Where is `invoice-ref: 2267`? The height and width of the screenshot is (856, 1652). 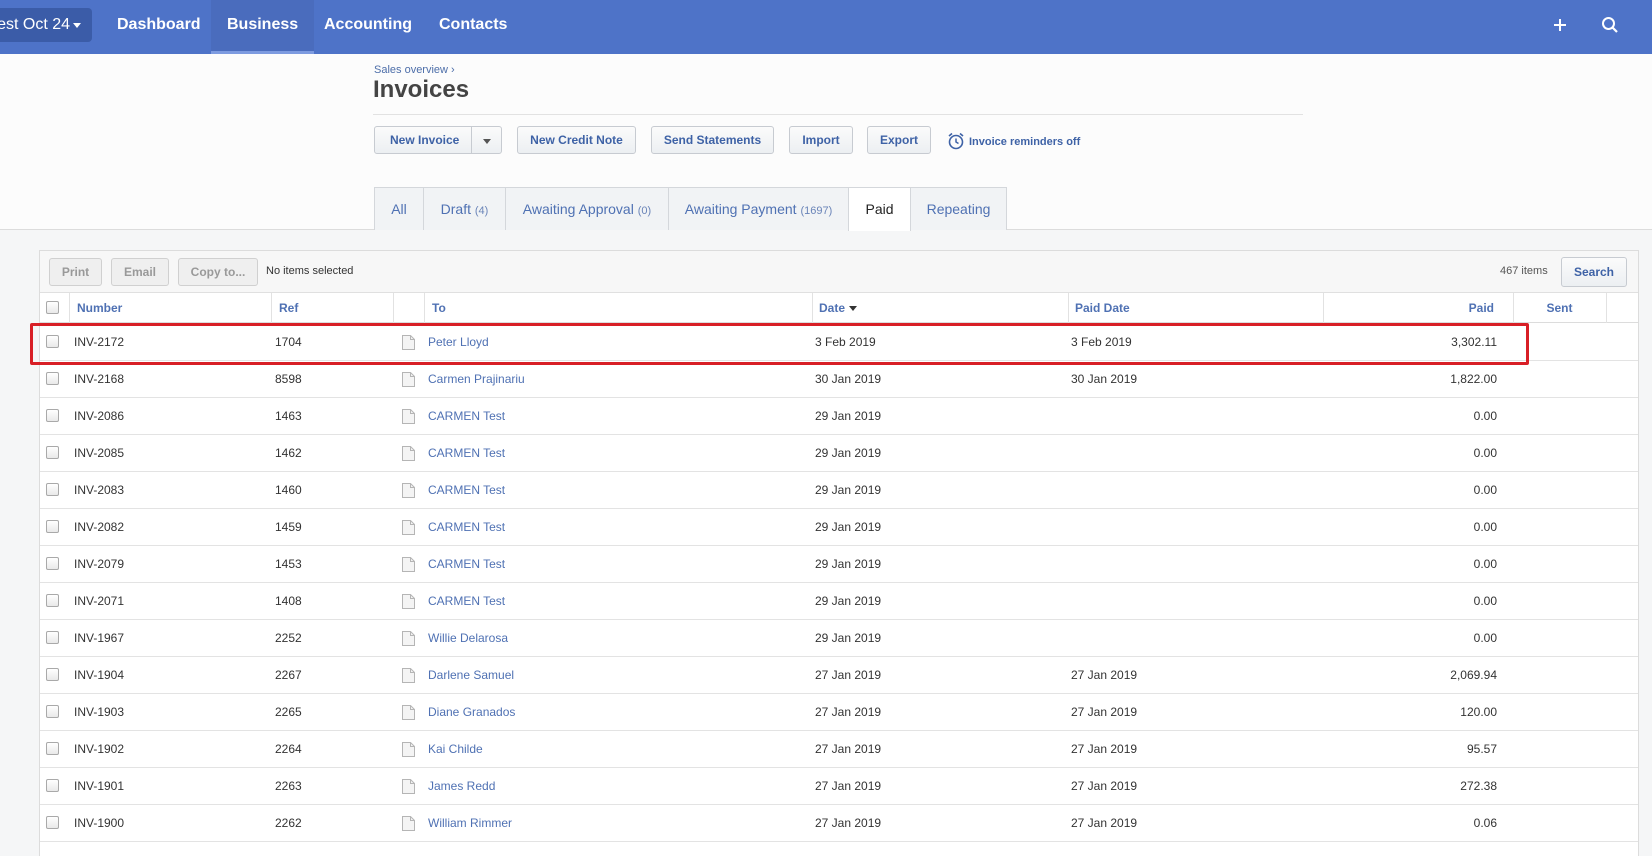 invoice-ref: 2267 is located at coordinates (288, 675).